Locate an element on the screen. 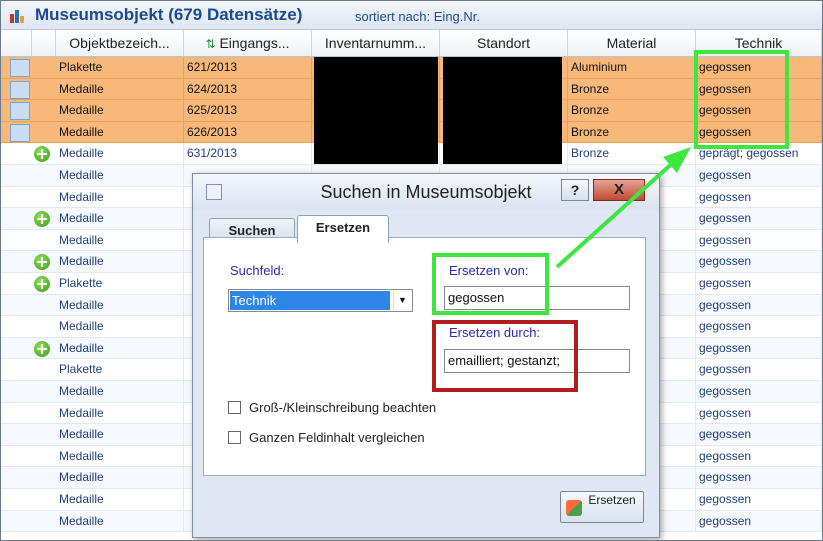 The height and width of the screenshot is (541, 823). close-button: X is located at coordinates (619, 190).